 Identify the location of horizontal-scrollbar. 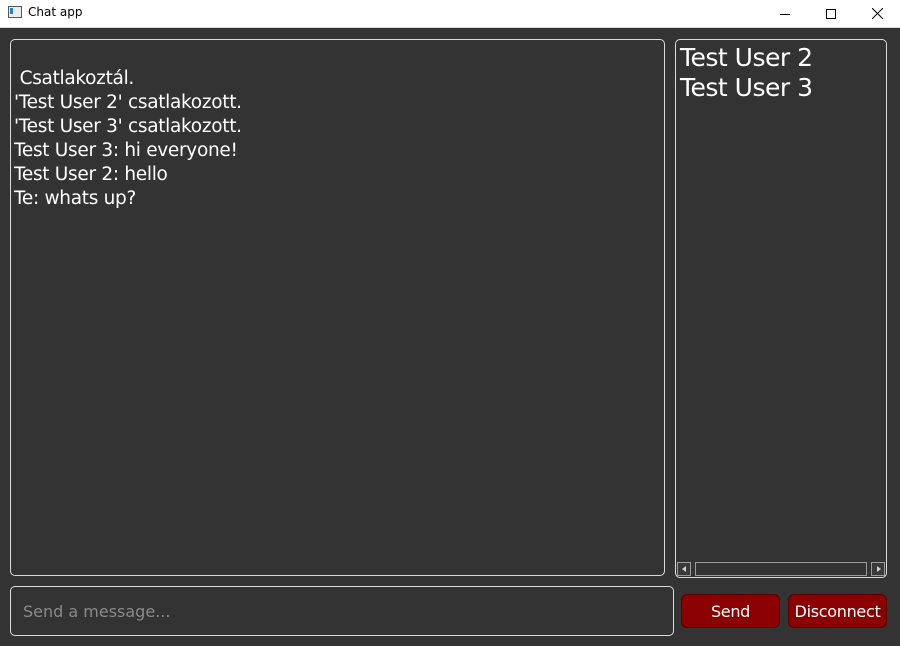
(781, 569).